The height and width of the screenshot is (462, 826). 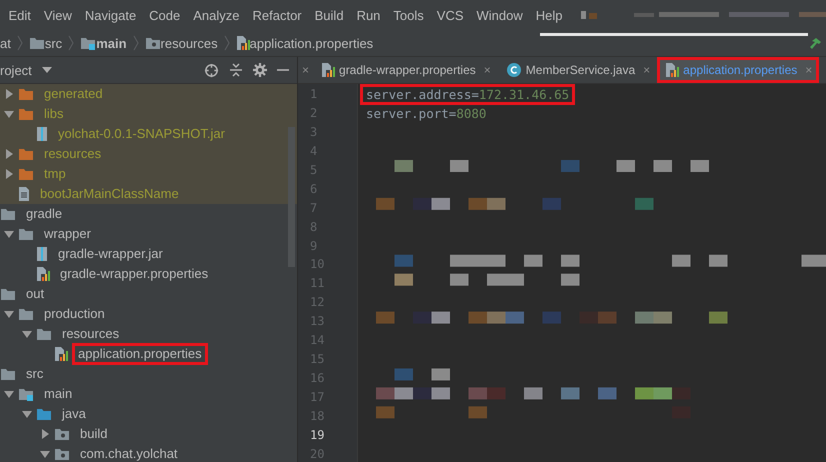 What do you see at coordinates (426, 113) in the screenshot?
I see `code-line: server.port=8080` at bounding box center [426, 113].